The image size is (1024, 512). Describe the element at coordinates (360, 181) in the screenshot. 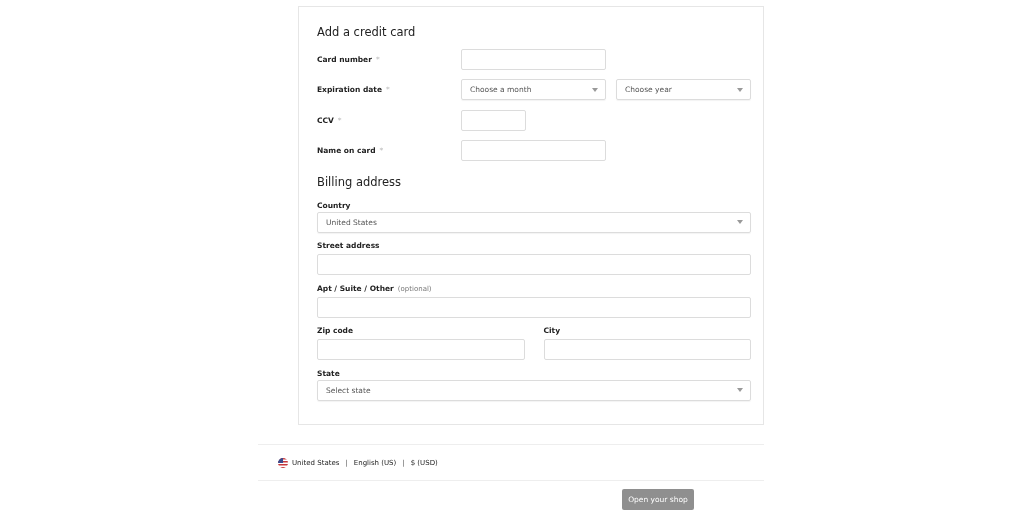

I see `section-title: Billing address` at that location.